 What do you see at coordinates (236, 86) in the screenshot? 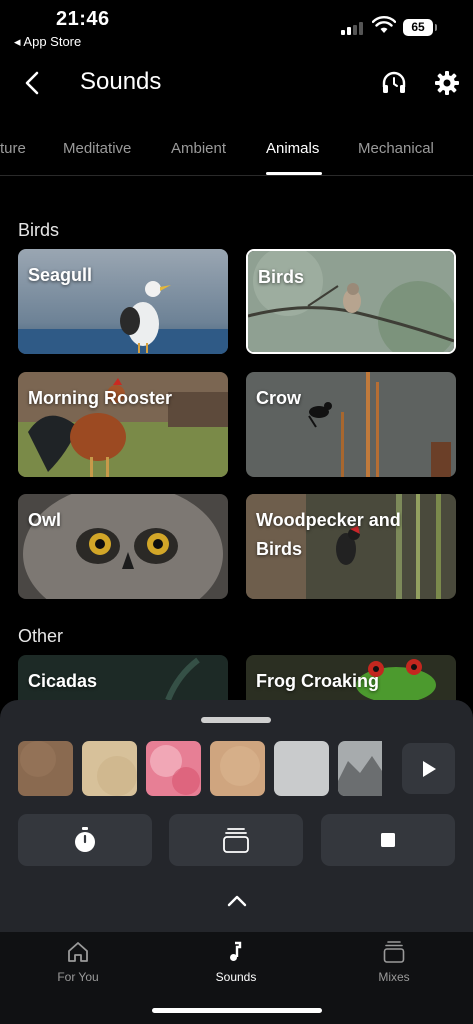
I see `top-header: Sounds` at bounding box center [236, 86].